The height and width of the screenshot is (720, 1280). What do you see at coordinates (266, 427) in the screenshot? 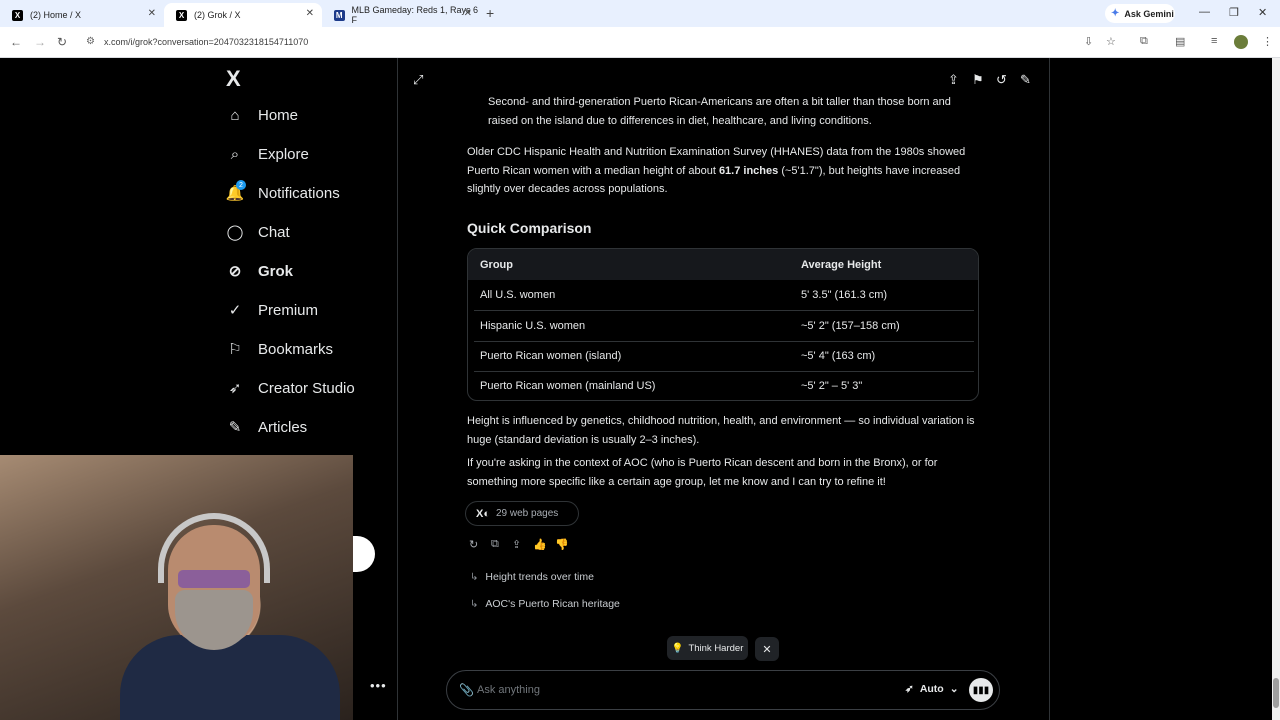
I see `sidebar-item-articles: ✎ Articles` at bounding box center [266, 427].